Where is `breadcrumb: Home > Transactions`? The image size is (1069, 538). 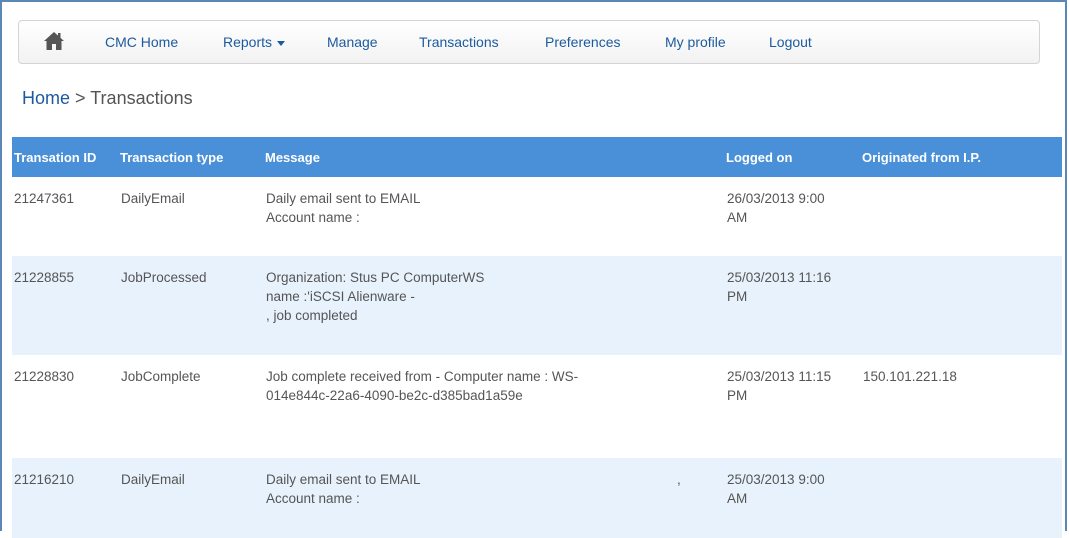 breadcrumb: Home > Transactions is located at coordinates (107, 98).